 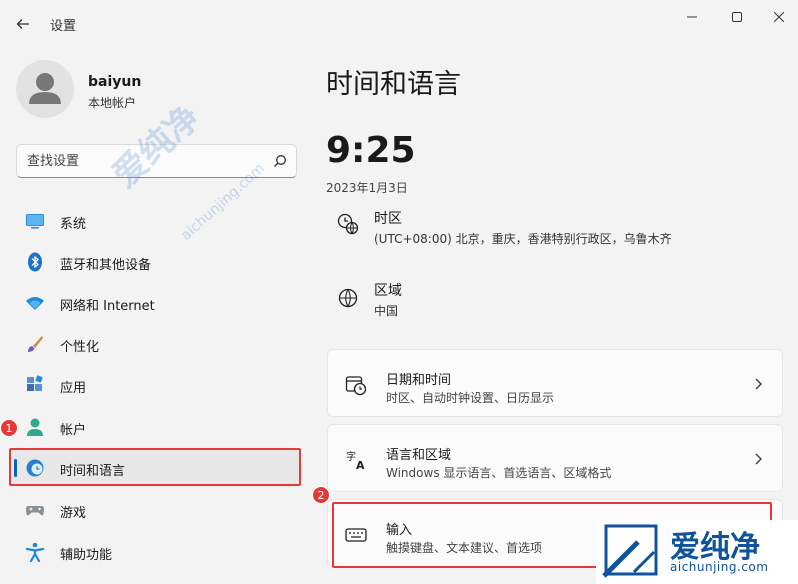 What do you see at coordinates (155, 427) in the screenshot?
I see `sidebar-item-accounts: 帐户` at bounding box center [155, 427].